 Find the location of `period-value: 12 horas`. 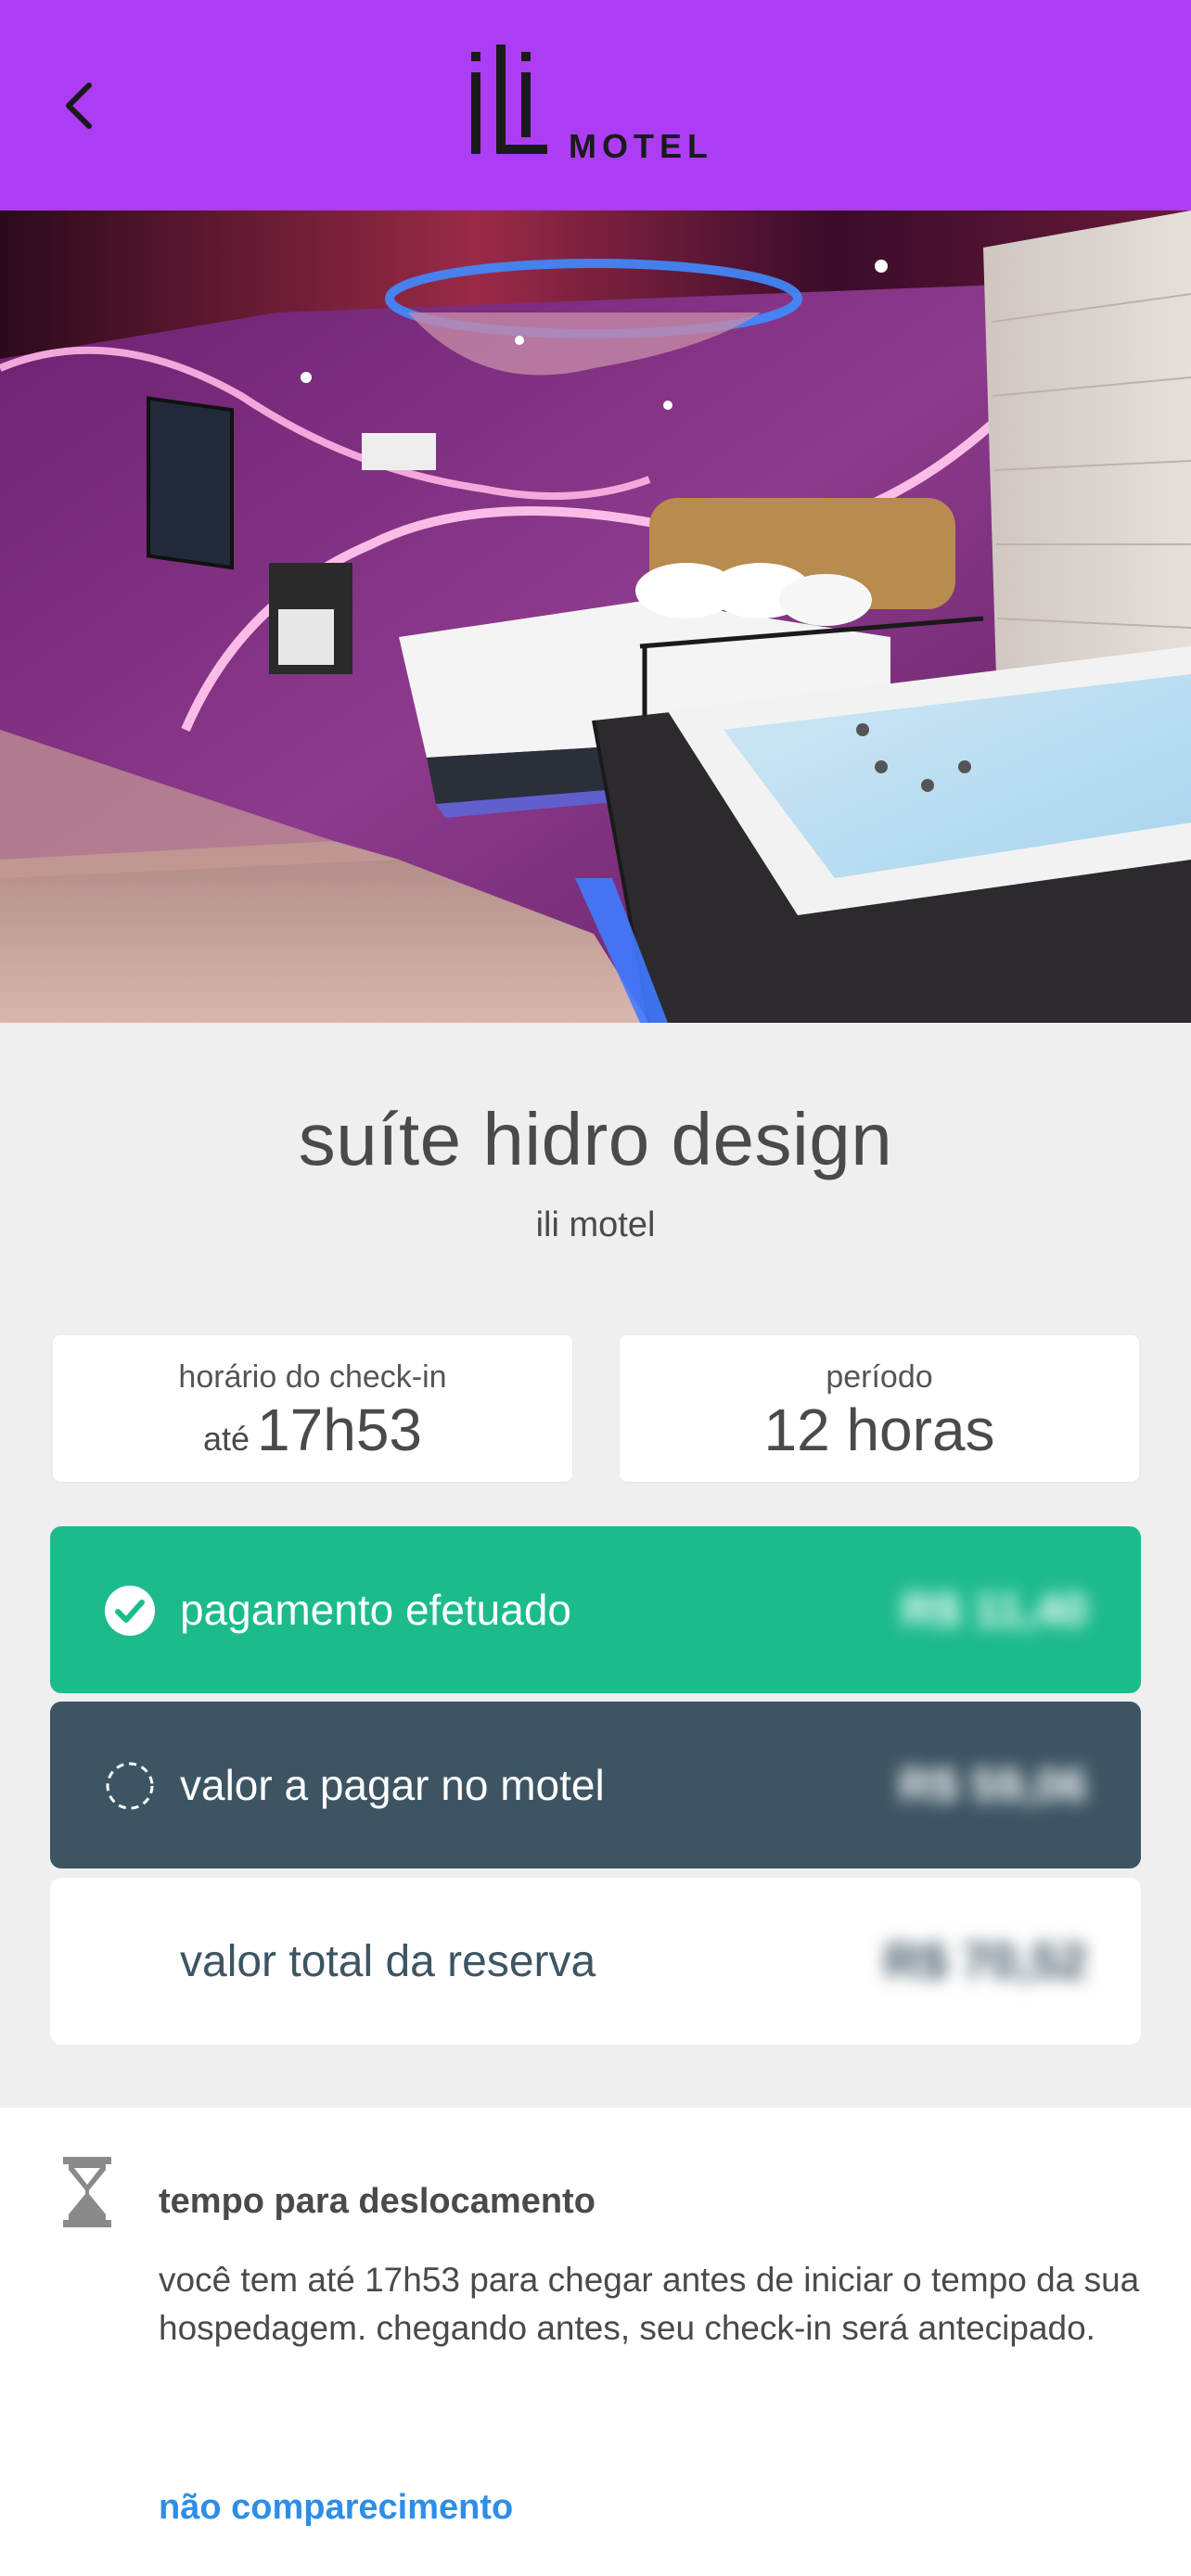

period-value: 12 horas is located at coordinates (879, 1430).